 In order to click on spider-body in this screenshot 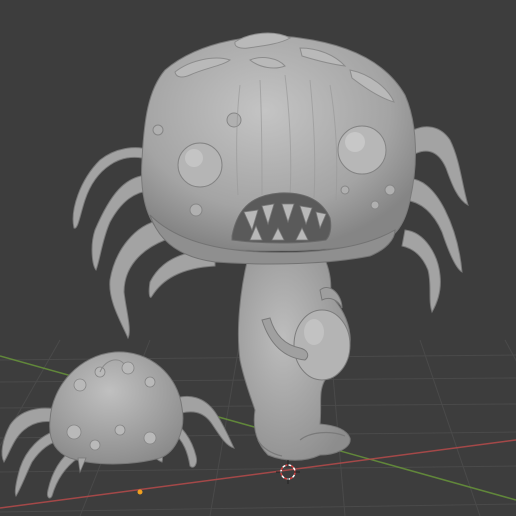, I will do `click(116, 408)`.